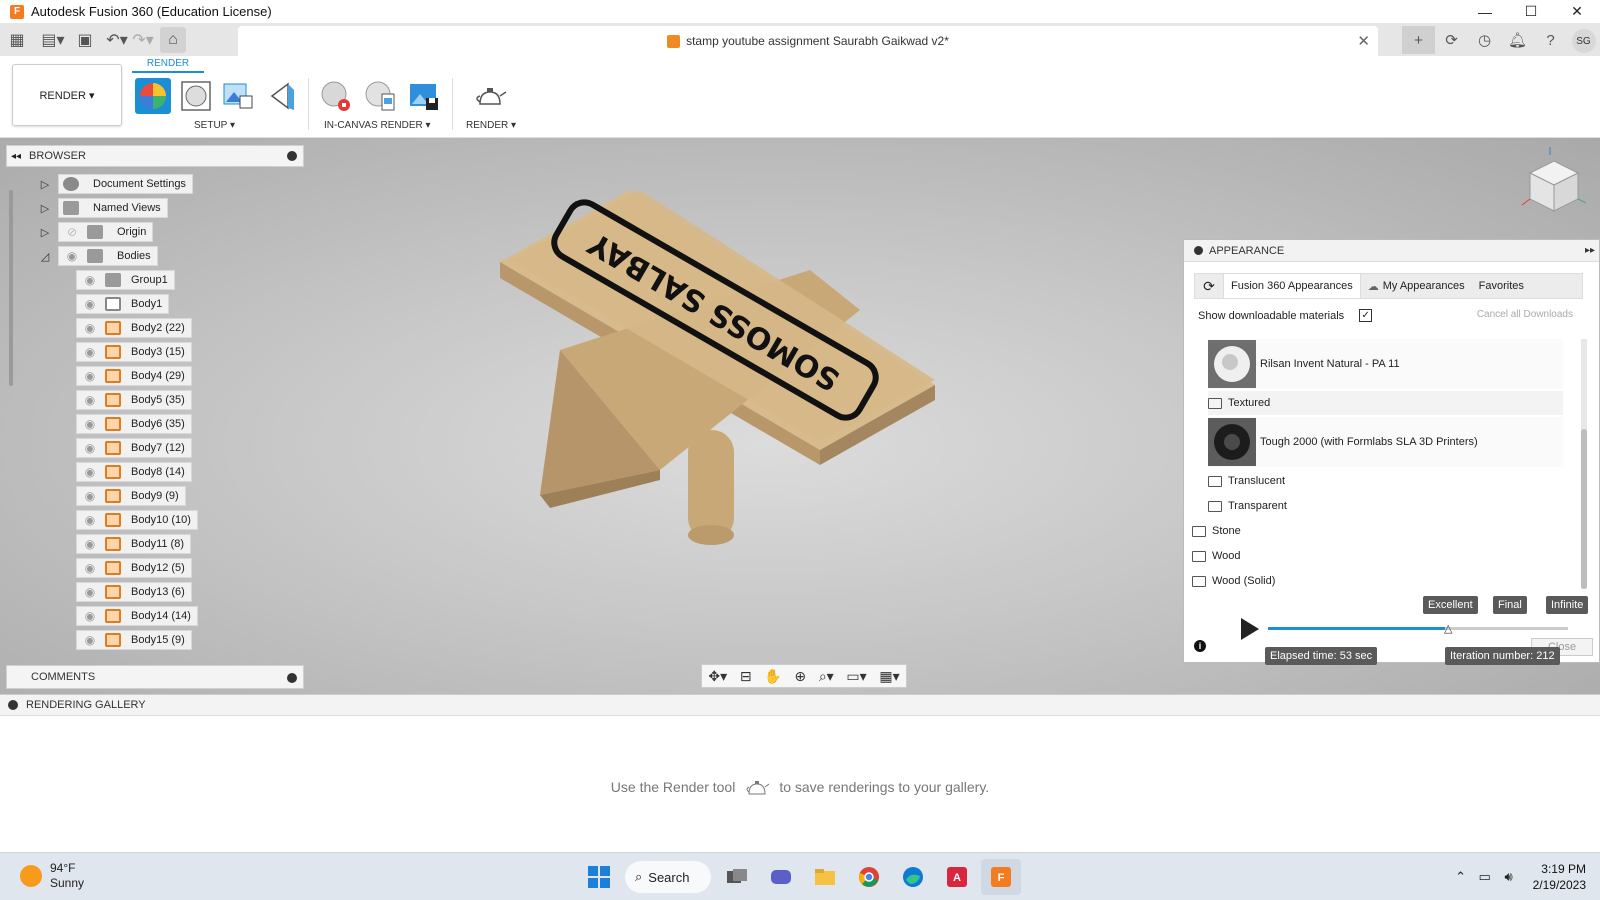 The height and width of the screenshot is (900, 1600). Describe the element at coordinates (913, 877) in the screenshot. I see `edge-icon` at that location.